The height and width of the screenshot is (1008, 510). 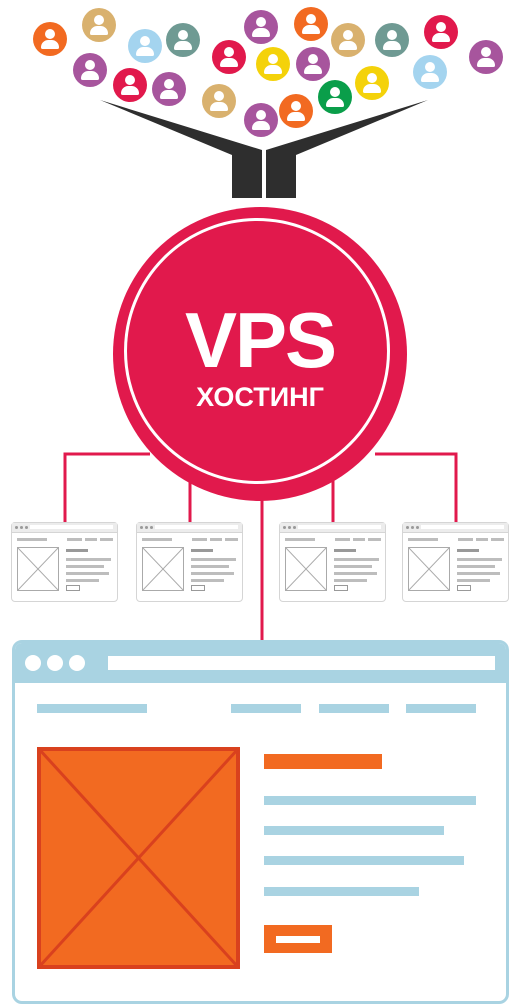 What do you see at coordinates (301, 663) in the screenshot?
I see `address-bar` at bounding box center [301, 663].